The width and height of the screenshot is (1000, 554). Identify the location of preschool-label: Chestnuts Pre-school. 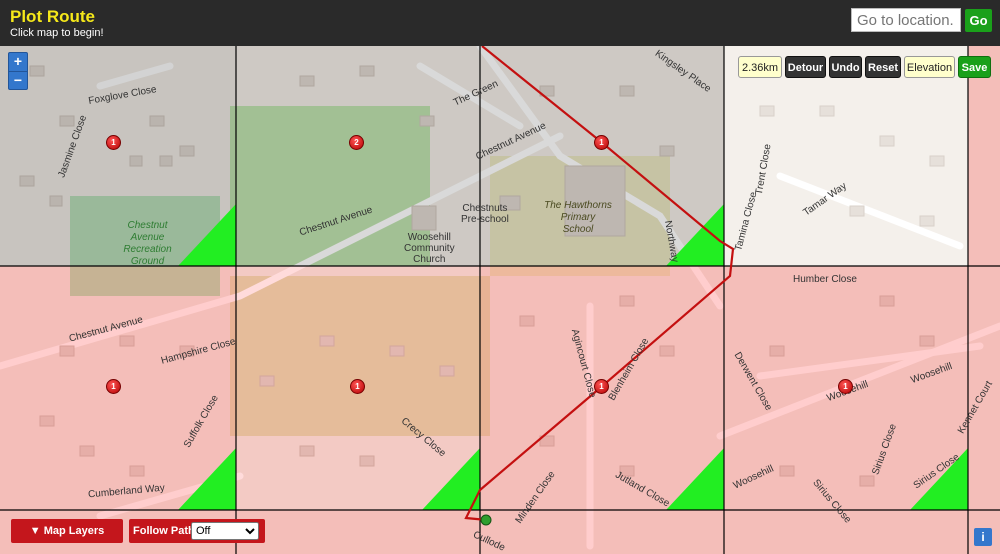
(485, 214).